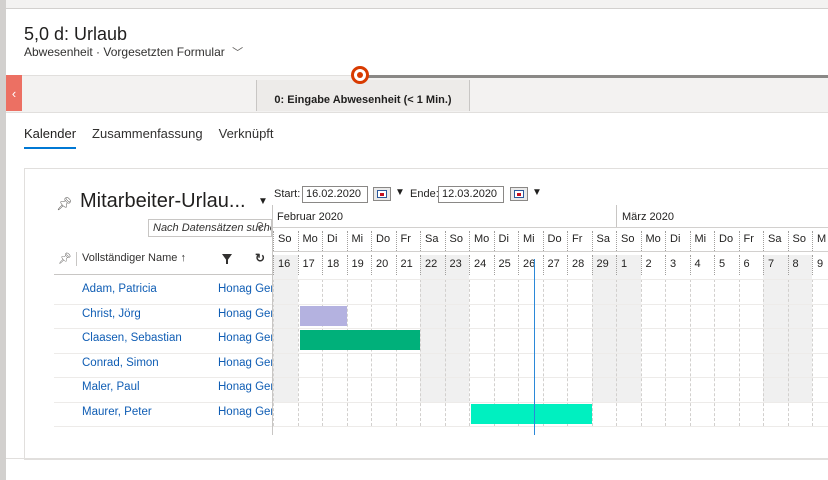  I want to click on day-label: 29, so click(604, 265).